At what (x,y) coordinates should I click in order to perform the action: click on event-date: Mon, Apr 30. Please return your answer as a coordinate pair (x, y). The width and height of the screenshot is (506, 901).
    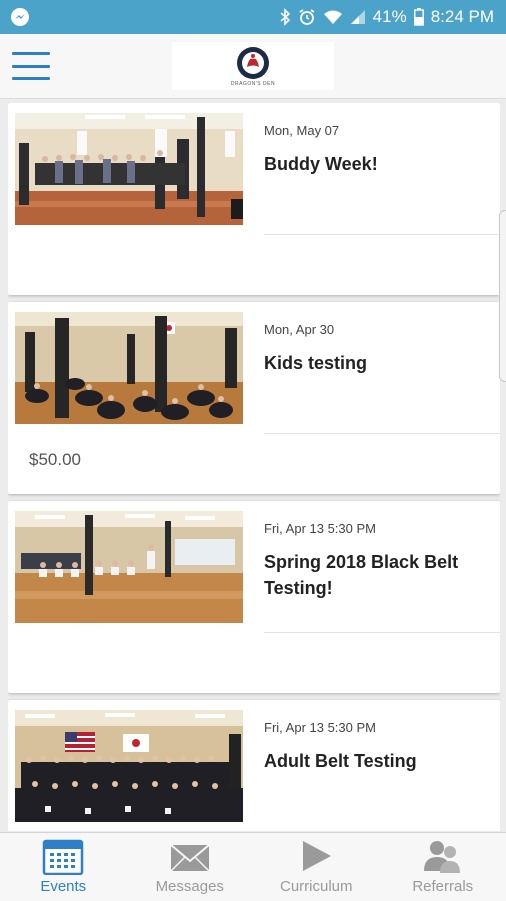
    Looking at the image, I should click on (299, 329).